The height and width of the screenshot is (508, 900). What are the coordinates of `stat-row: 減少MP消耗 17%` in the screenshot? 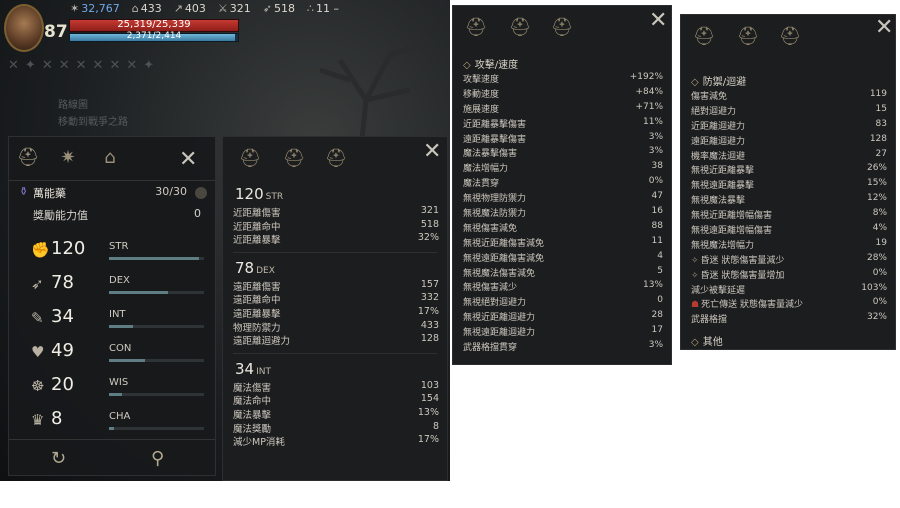 It's located at (336, 441).